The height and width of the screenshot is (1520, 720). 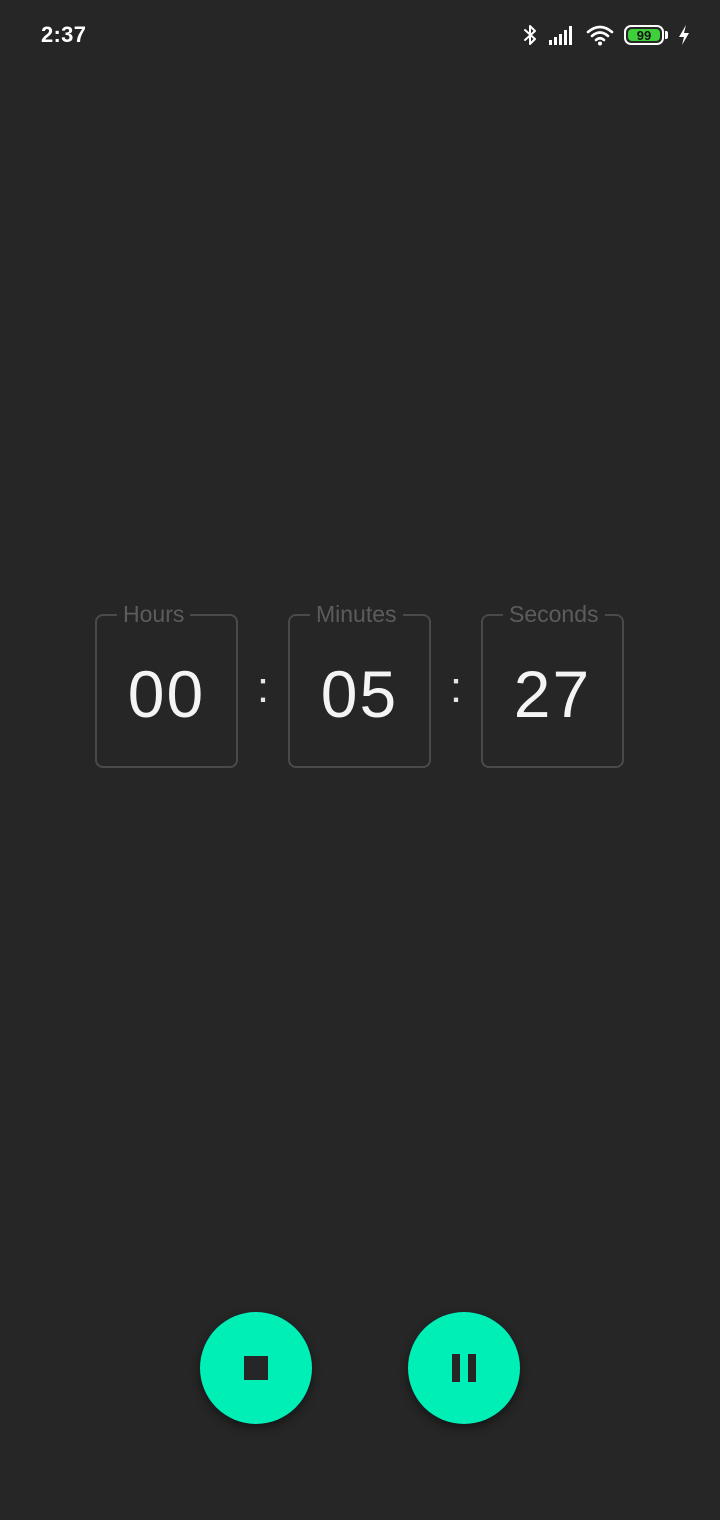 I want to click on hours-value: 00, so click(x=166, y=694).